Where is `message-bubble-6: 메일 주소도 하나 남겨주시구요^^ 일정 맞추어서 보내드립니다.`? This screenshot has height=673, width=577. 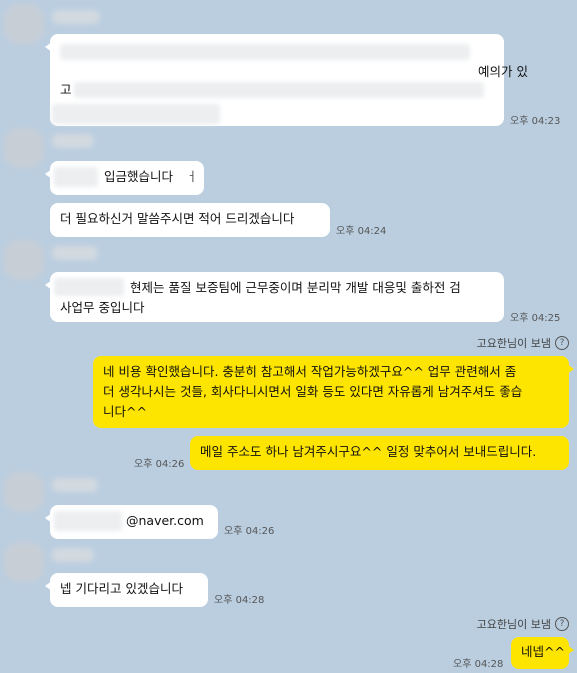
message-bubble-6: 메일 주소도 하나 남겨주시구요^^ 일정 맞추어서 보내드립니다. is located at coordinates (379, 453).